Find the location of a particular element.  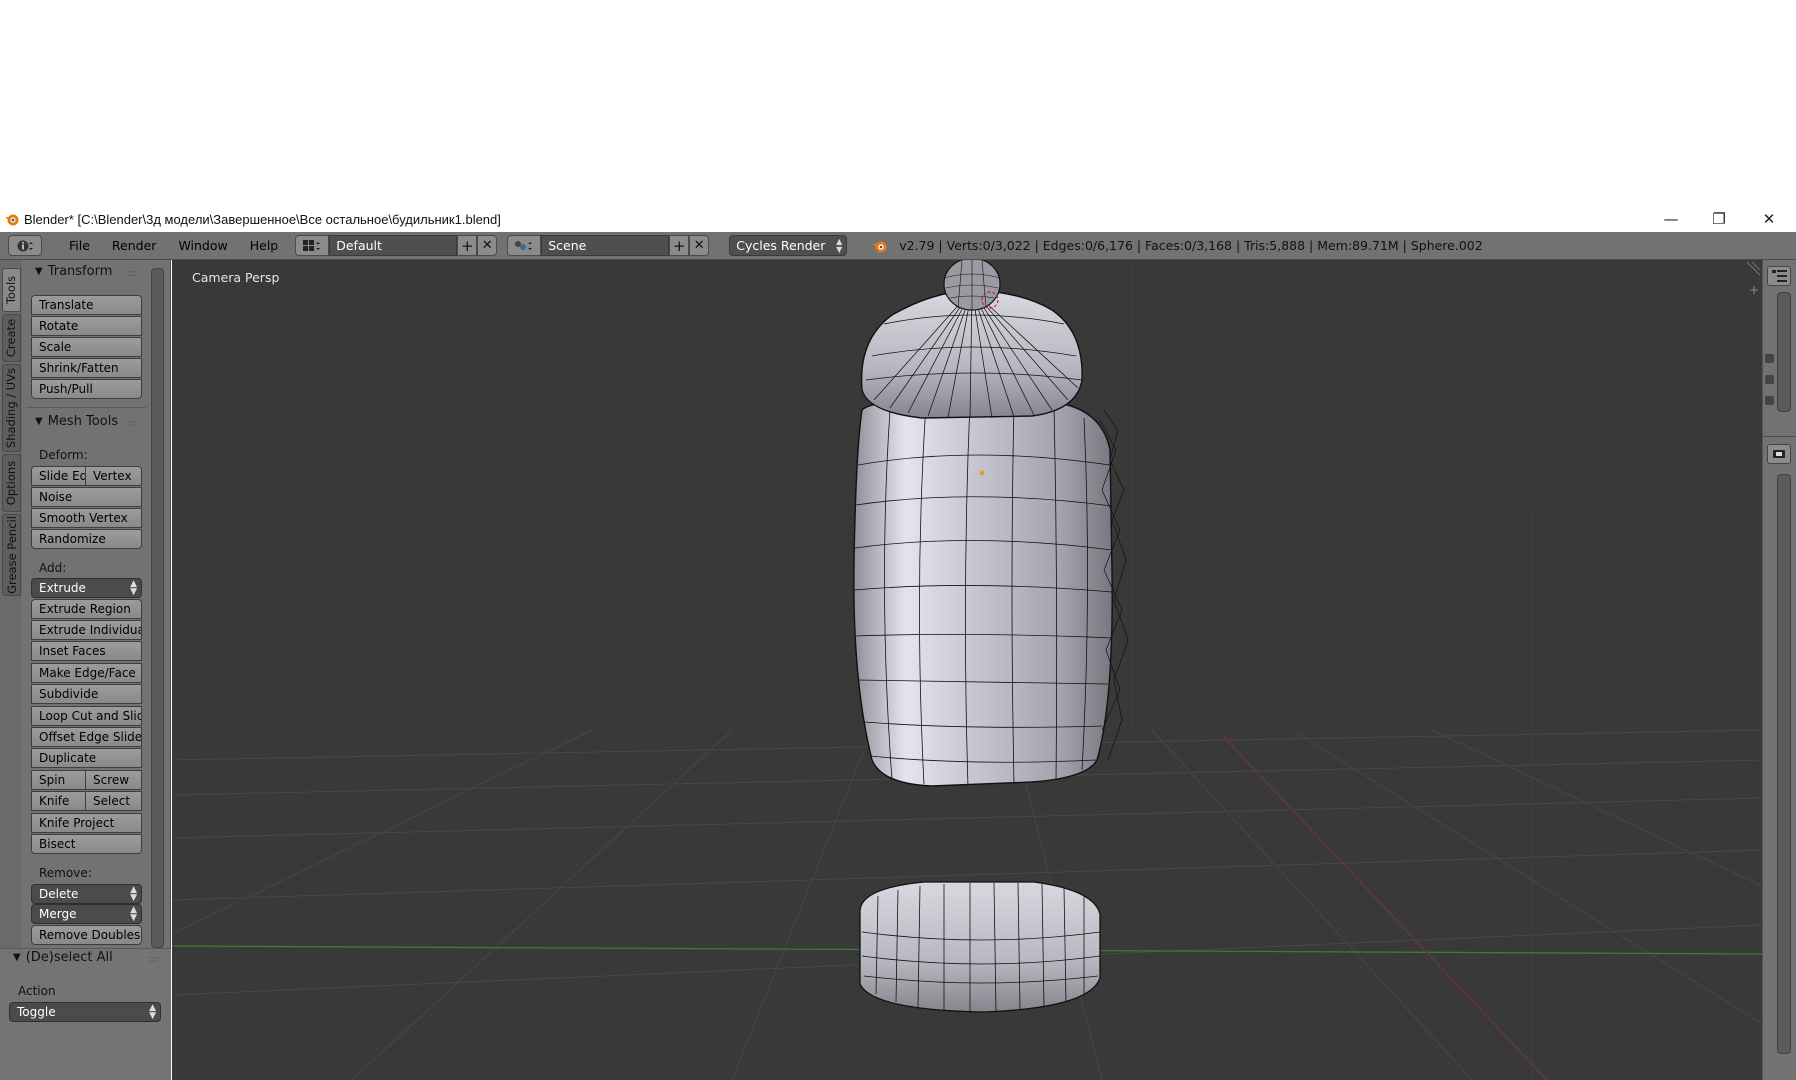

remove-label: Remove: is located at coordinates (65, 873).